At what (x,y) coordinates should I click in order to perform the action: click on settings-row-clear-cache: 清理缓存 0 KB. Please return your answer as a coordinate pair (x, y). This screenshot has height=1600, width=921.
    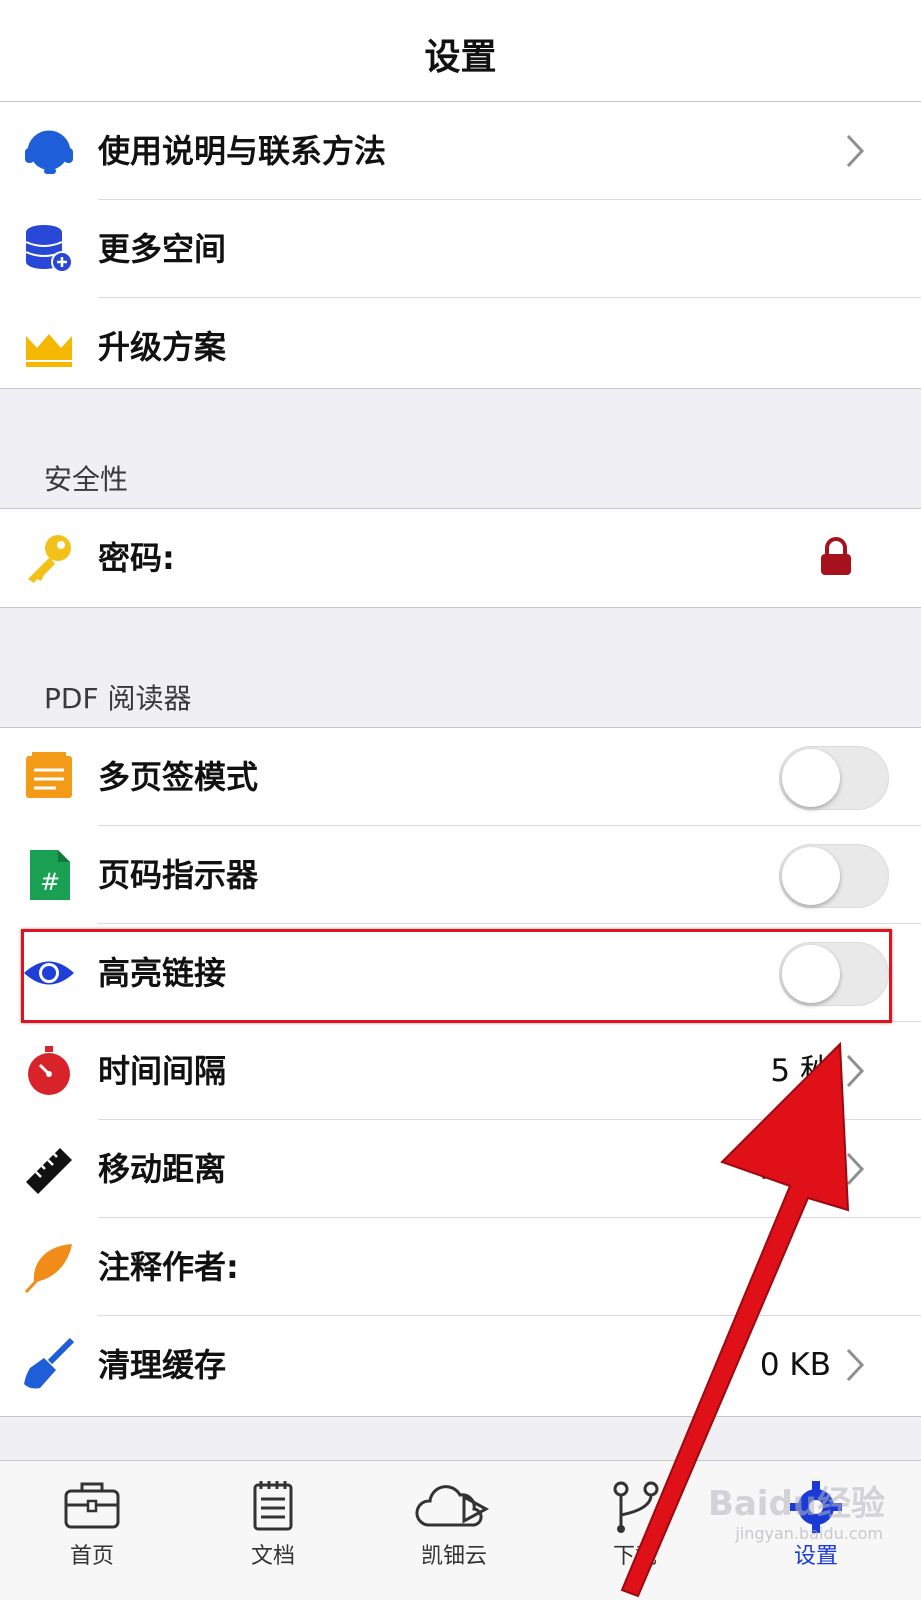
    Looking at the image, I should click on (460, 1365).